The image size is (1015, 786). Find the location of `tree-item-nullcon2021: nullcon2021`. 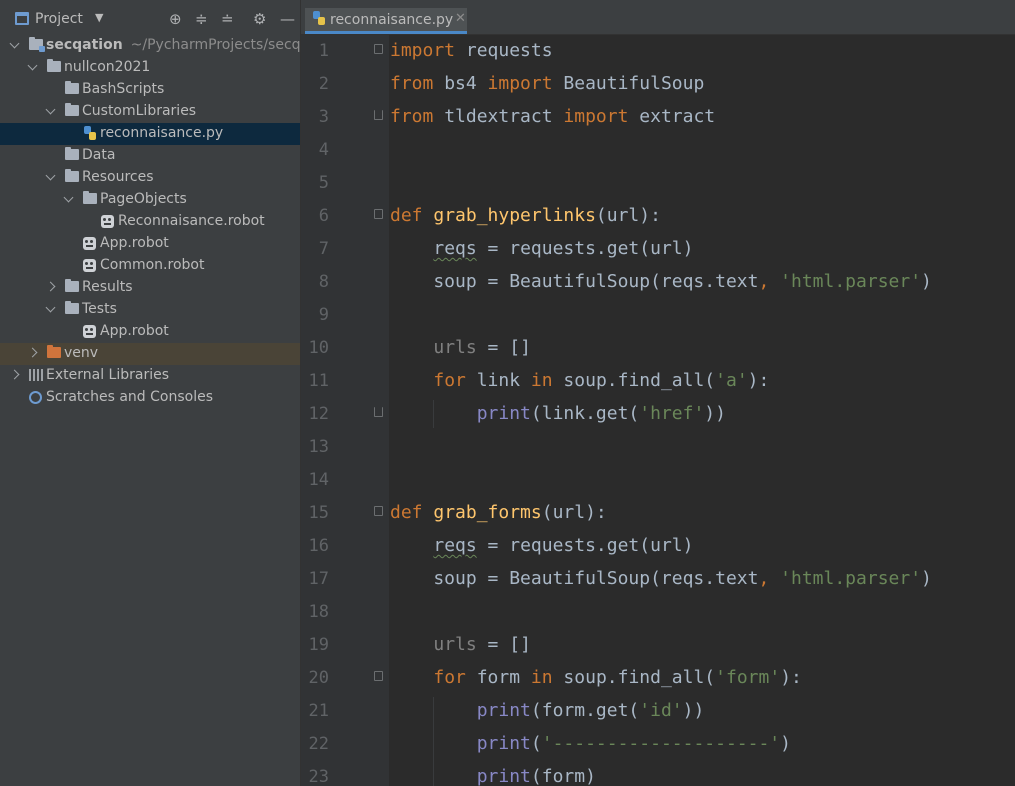

tree-item-nullcon2021: nullcon2021 is located at coordinates (150, 68).